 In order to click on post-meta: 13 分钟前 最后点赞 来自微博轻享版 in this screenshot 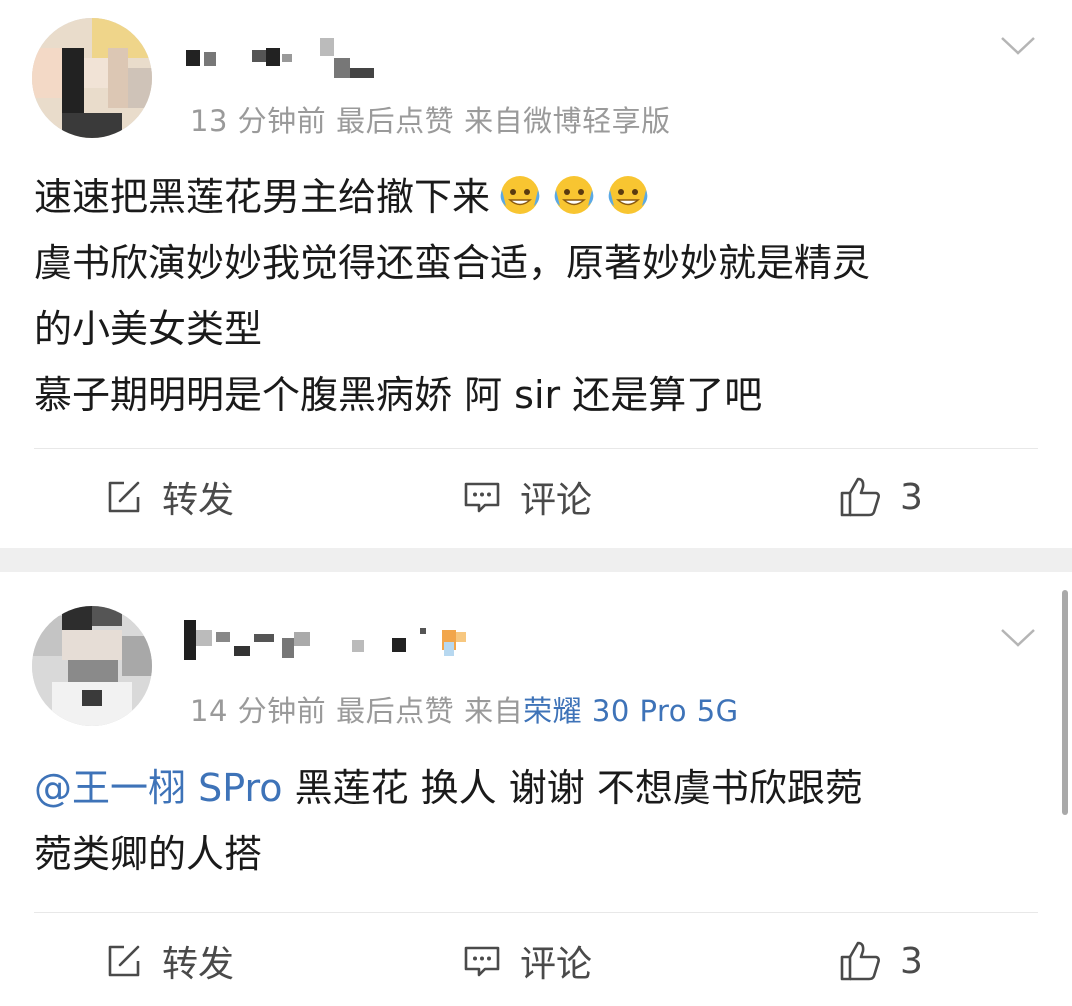, I will do `click(435, 119)`.